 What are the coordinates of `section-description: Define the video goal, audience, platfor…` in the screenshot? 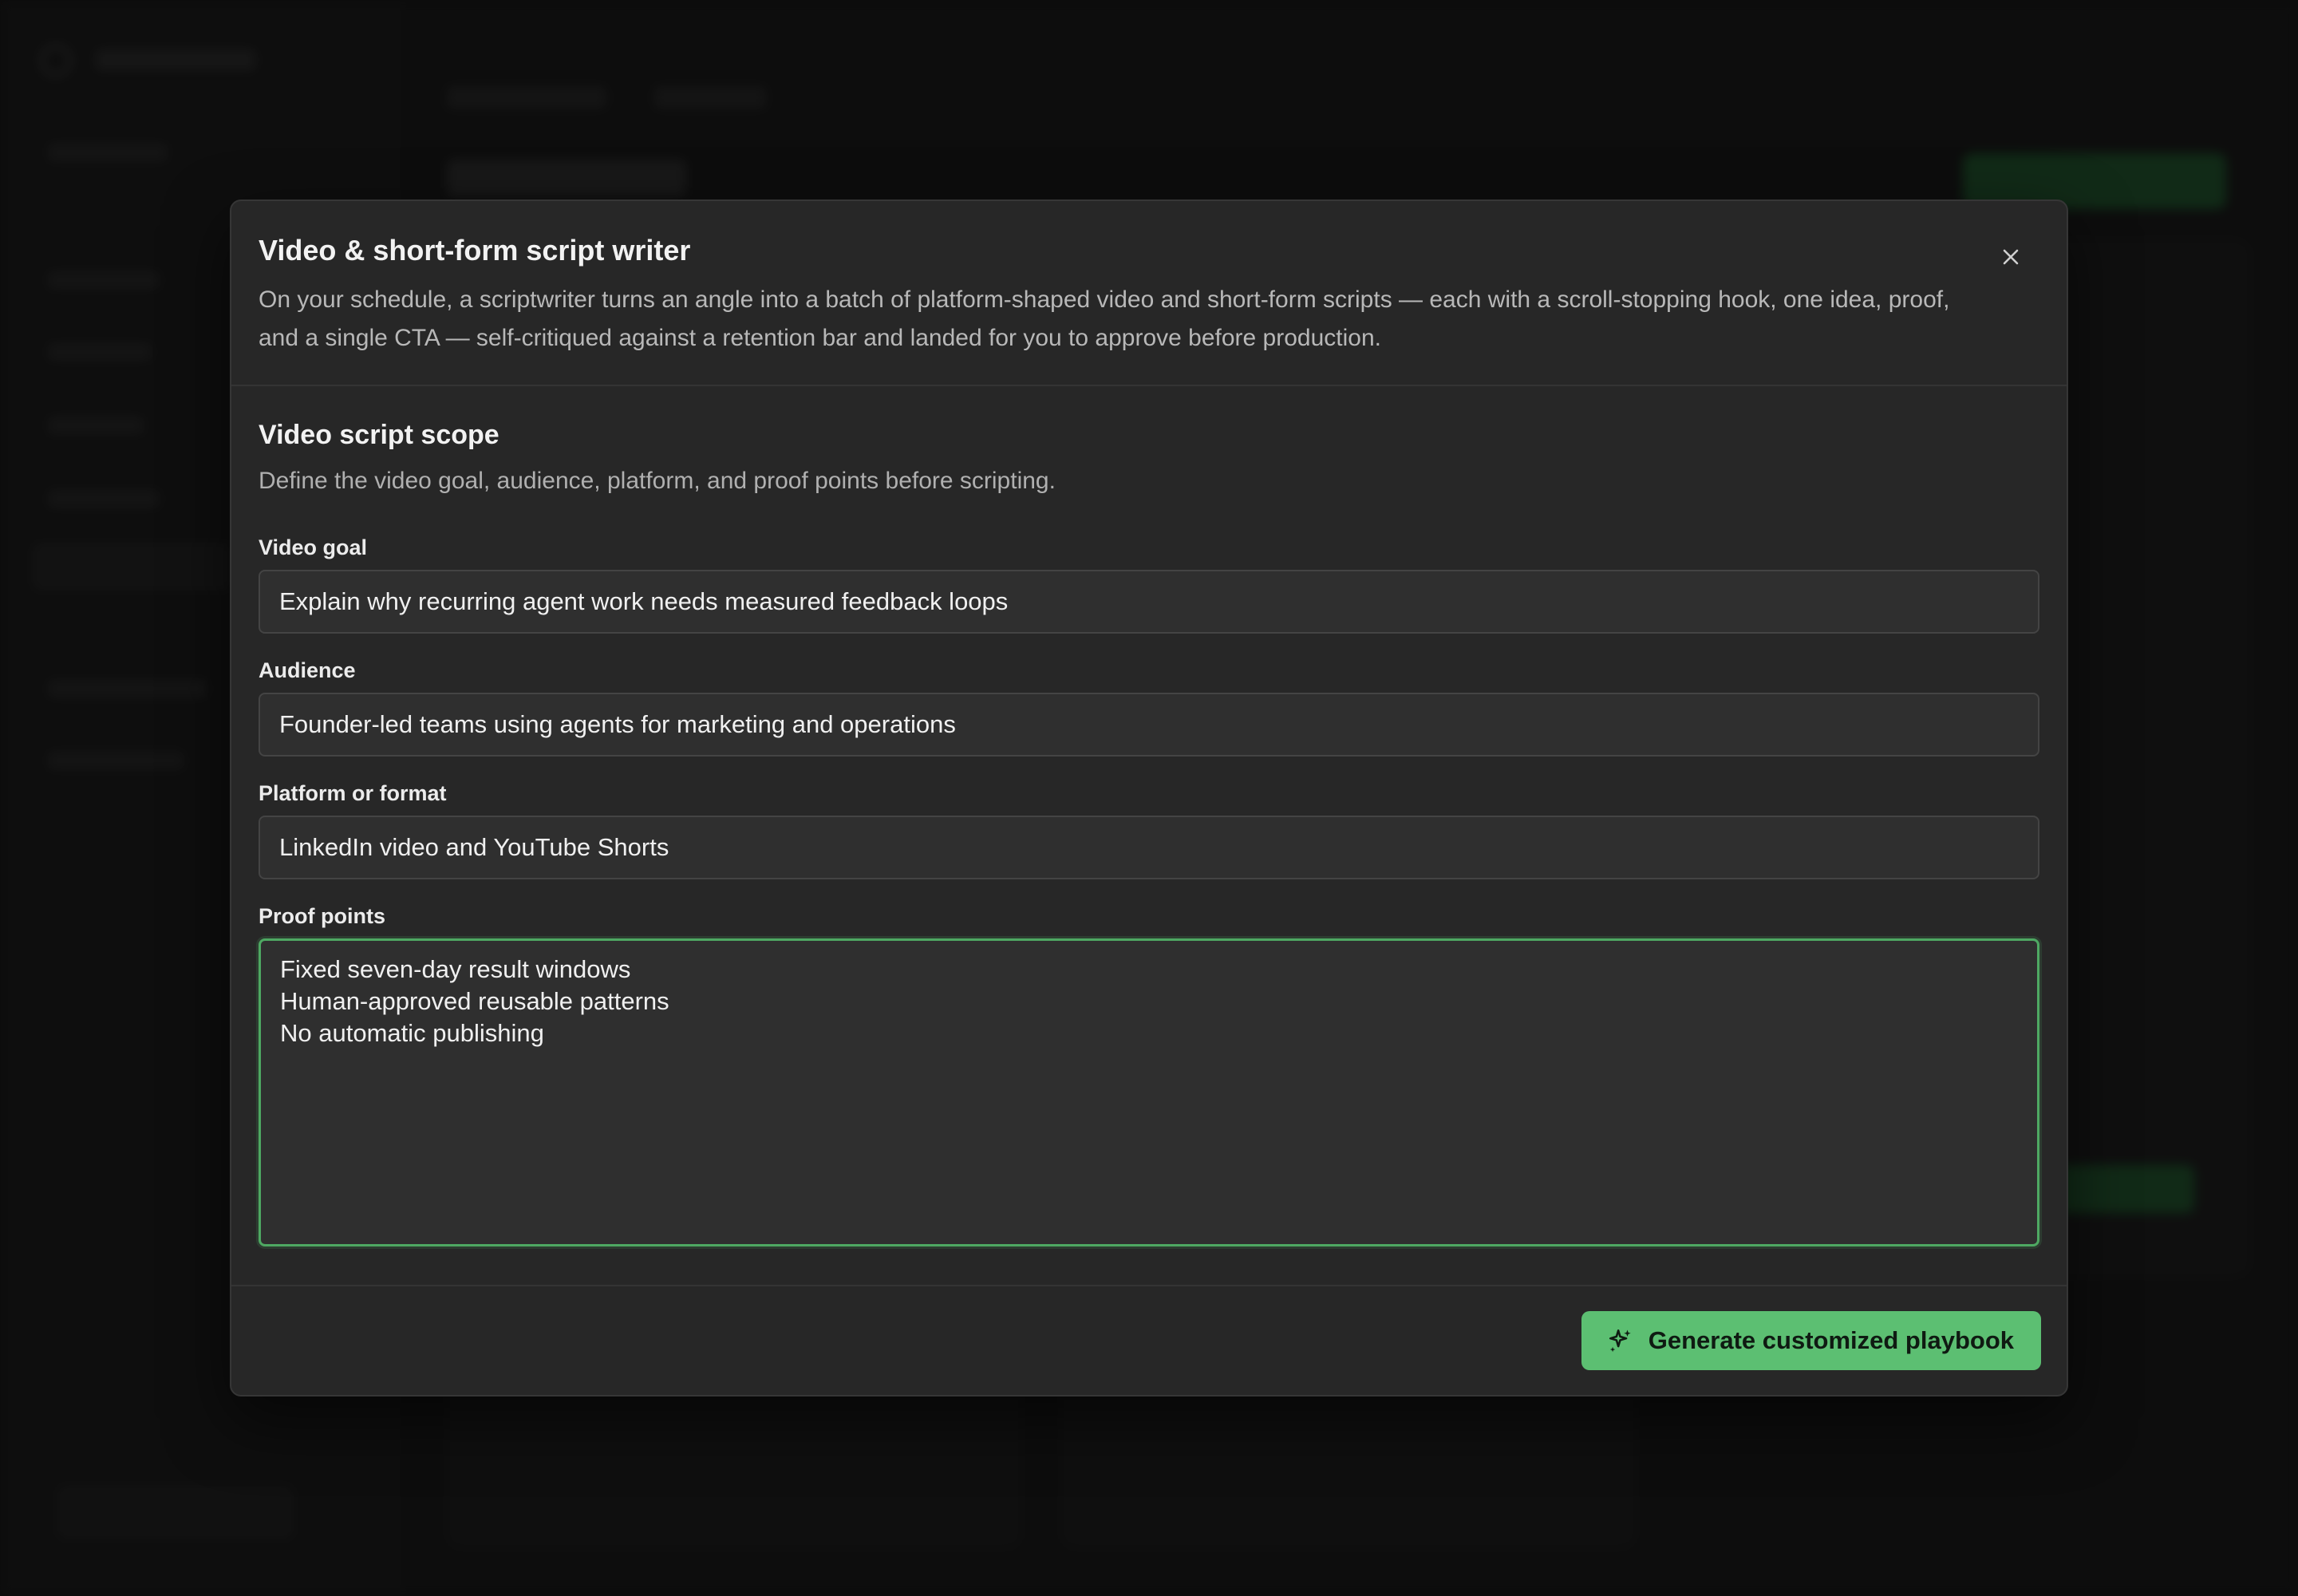 It's located at (658, 481).